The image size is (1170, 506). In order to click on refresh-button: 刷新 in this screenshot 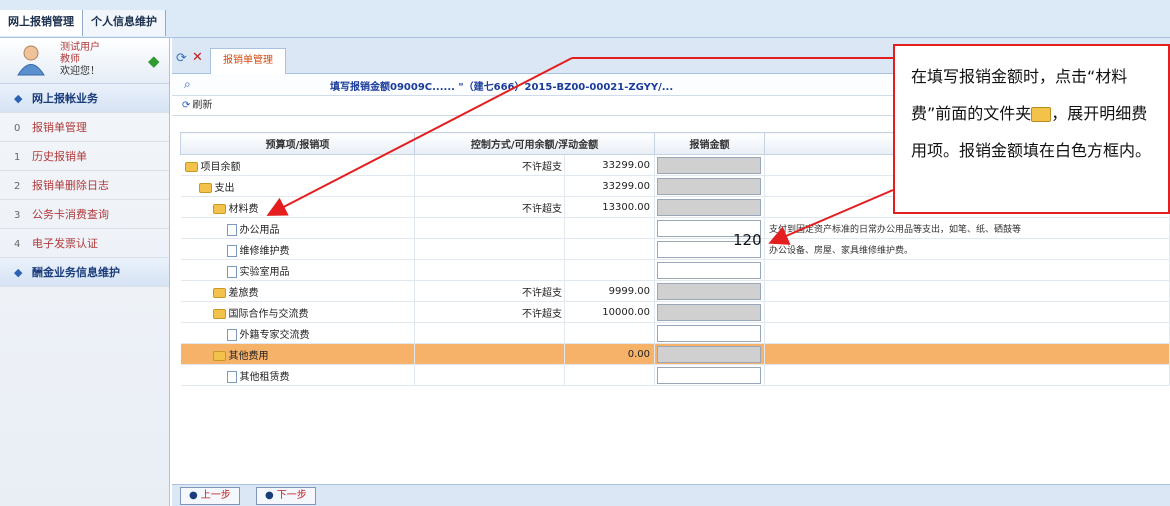, I will do `click(202, 105)`.